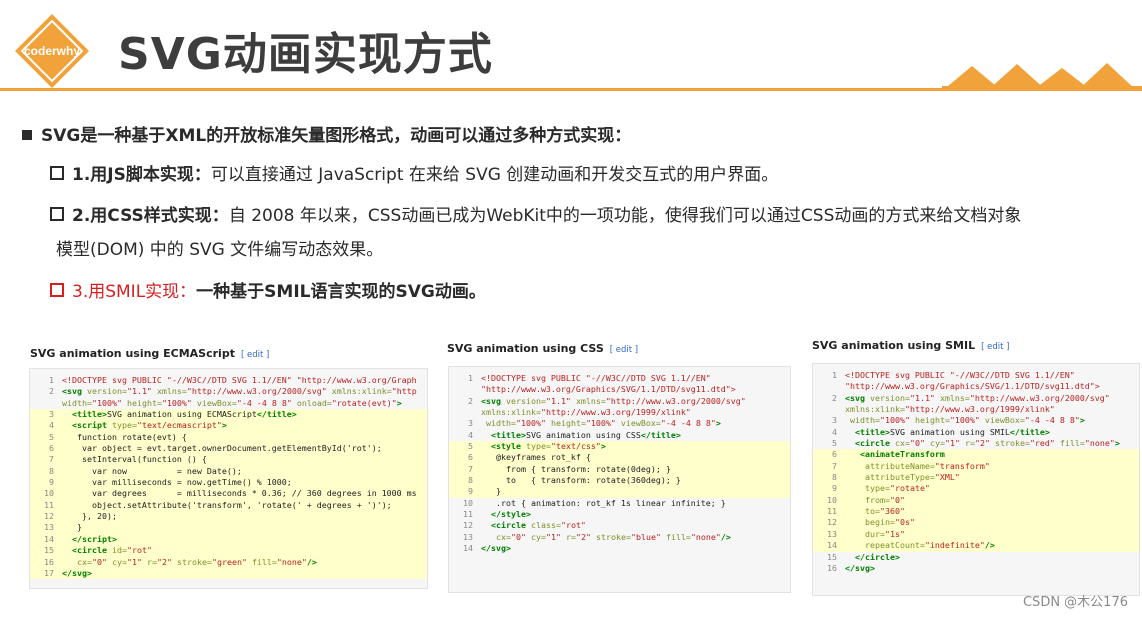 The width and height of the screenshot is (1142, 618). I want to click on item-text: 一种基于SMIL语言实现的SVG动画。, so click(341, 292).